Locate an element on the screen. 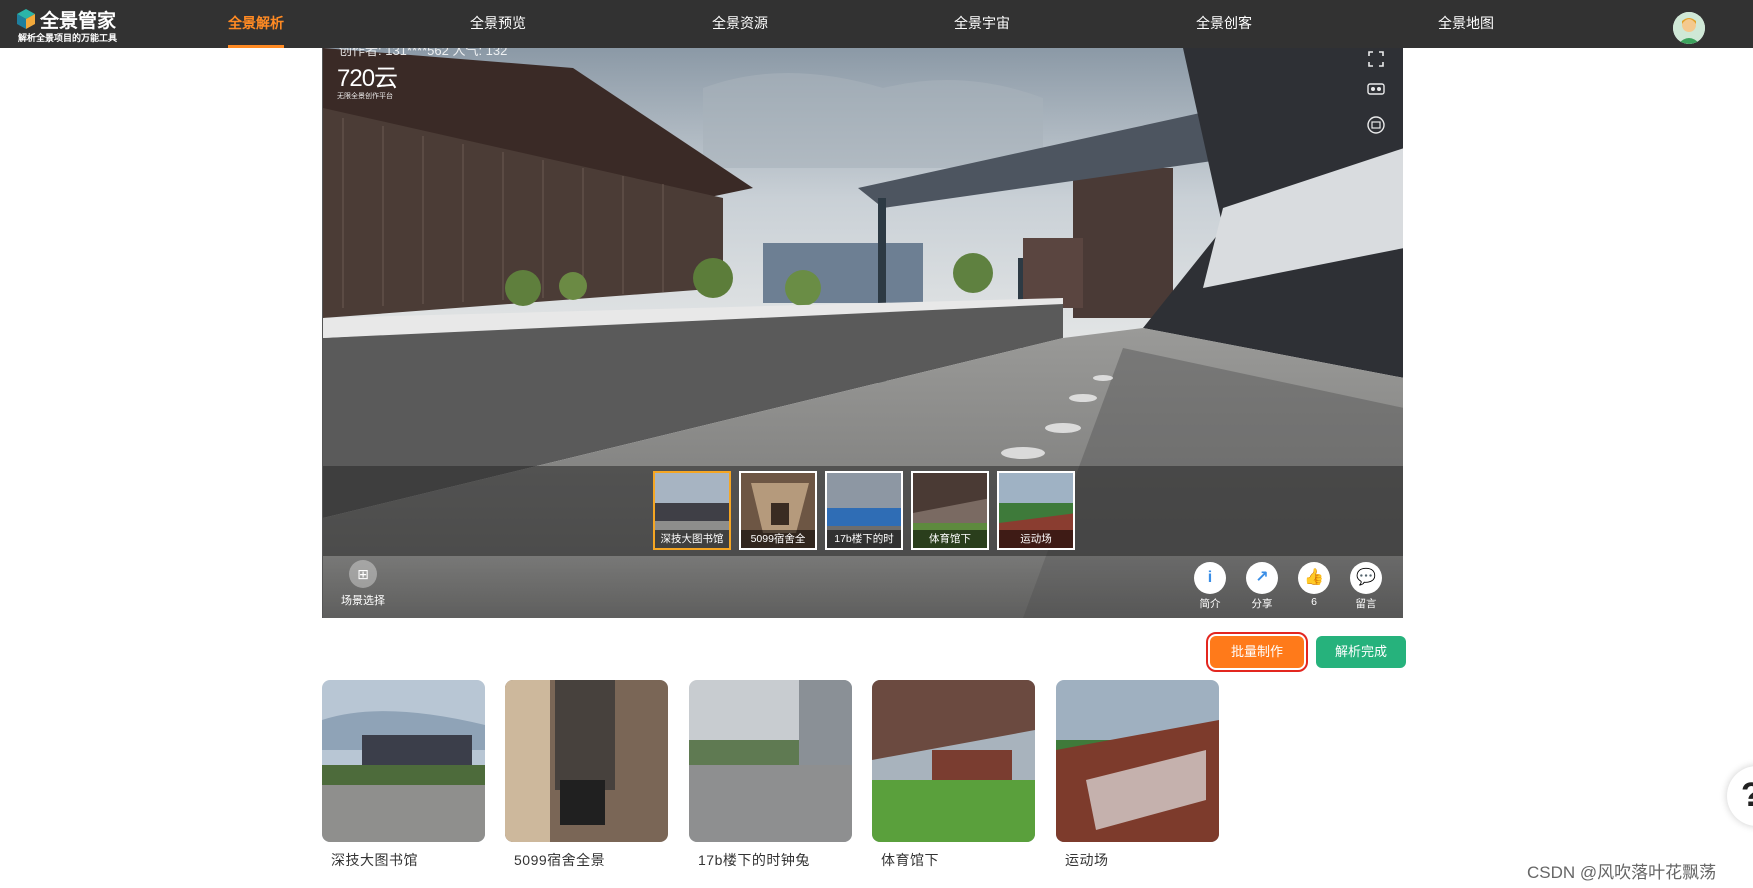 This screenshot has height=888, width=1753. nav-item-panorama-universe: 全景宇宙 is located at coordinates (982, 24).